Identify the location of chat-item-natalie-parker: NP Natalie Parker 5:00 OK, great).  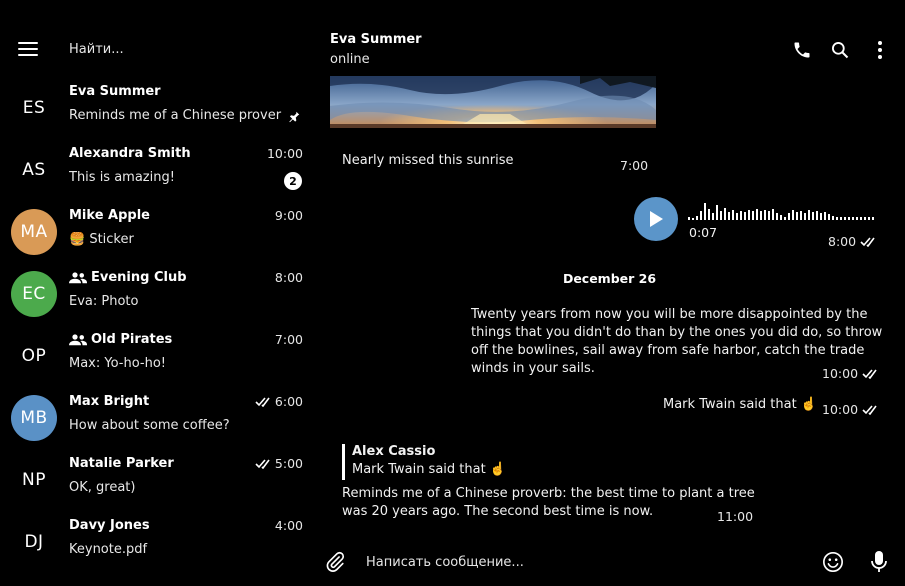
(157, 481).